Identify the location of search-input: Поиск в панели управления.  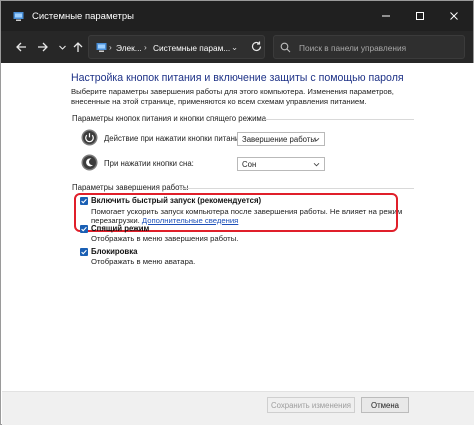
(369, 47).